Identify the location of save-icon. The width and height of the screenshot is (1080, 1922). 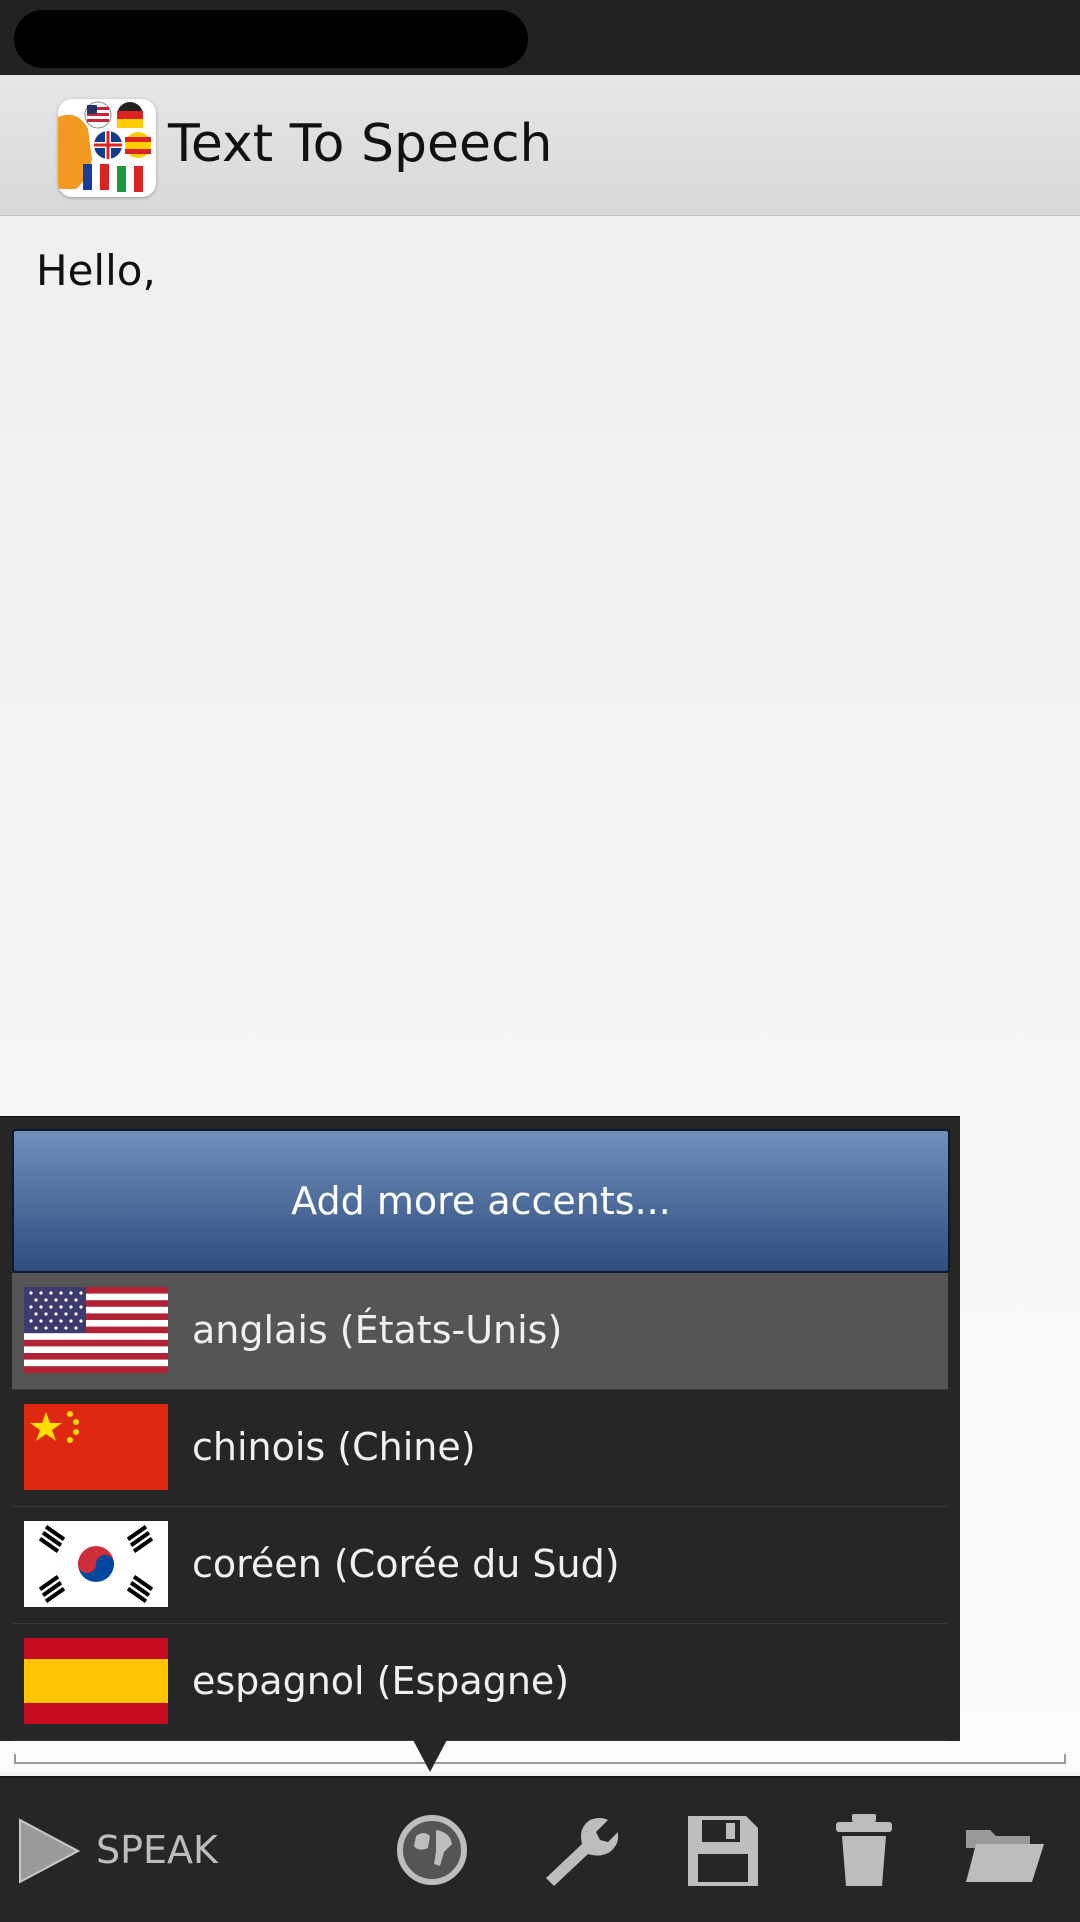
(723, 1851).